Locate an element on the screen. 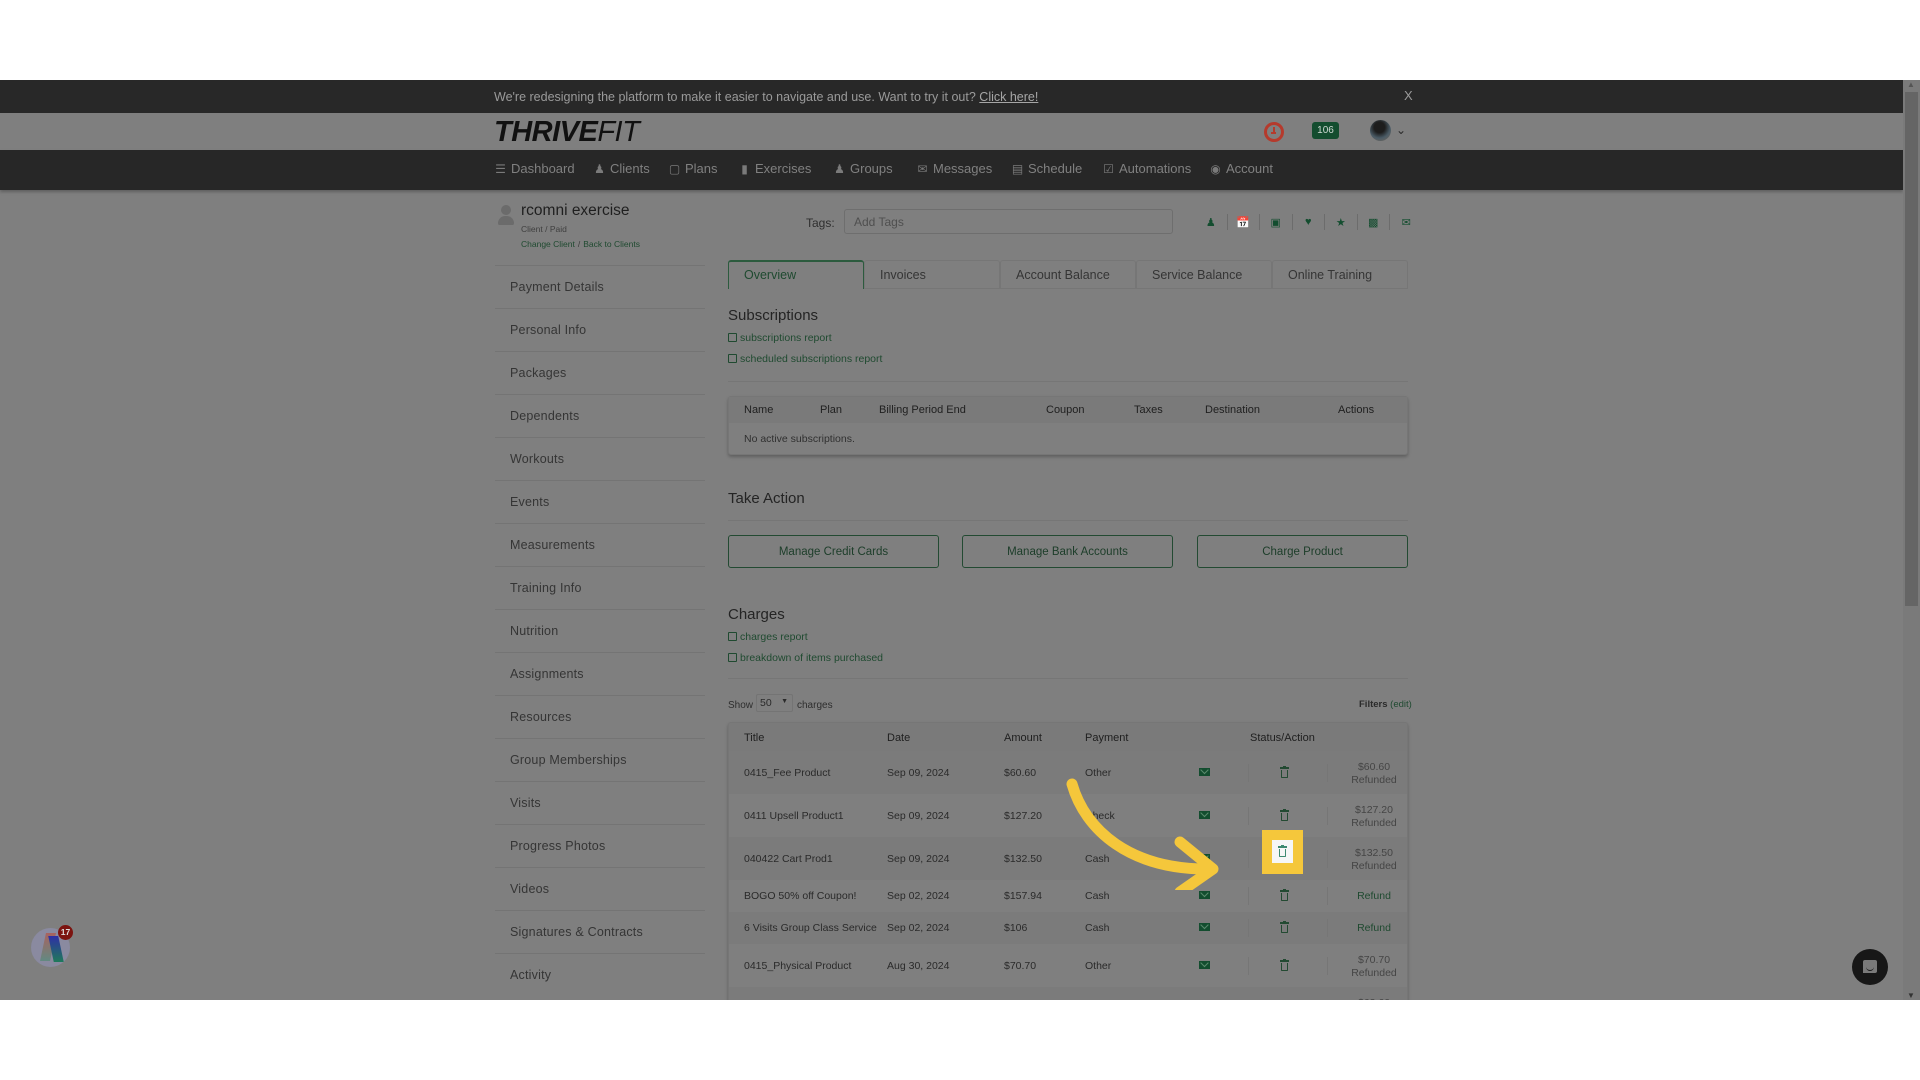  sidebar-item-training-info: Training Info is located at coordinates (600, 587).